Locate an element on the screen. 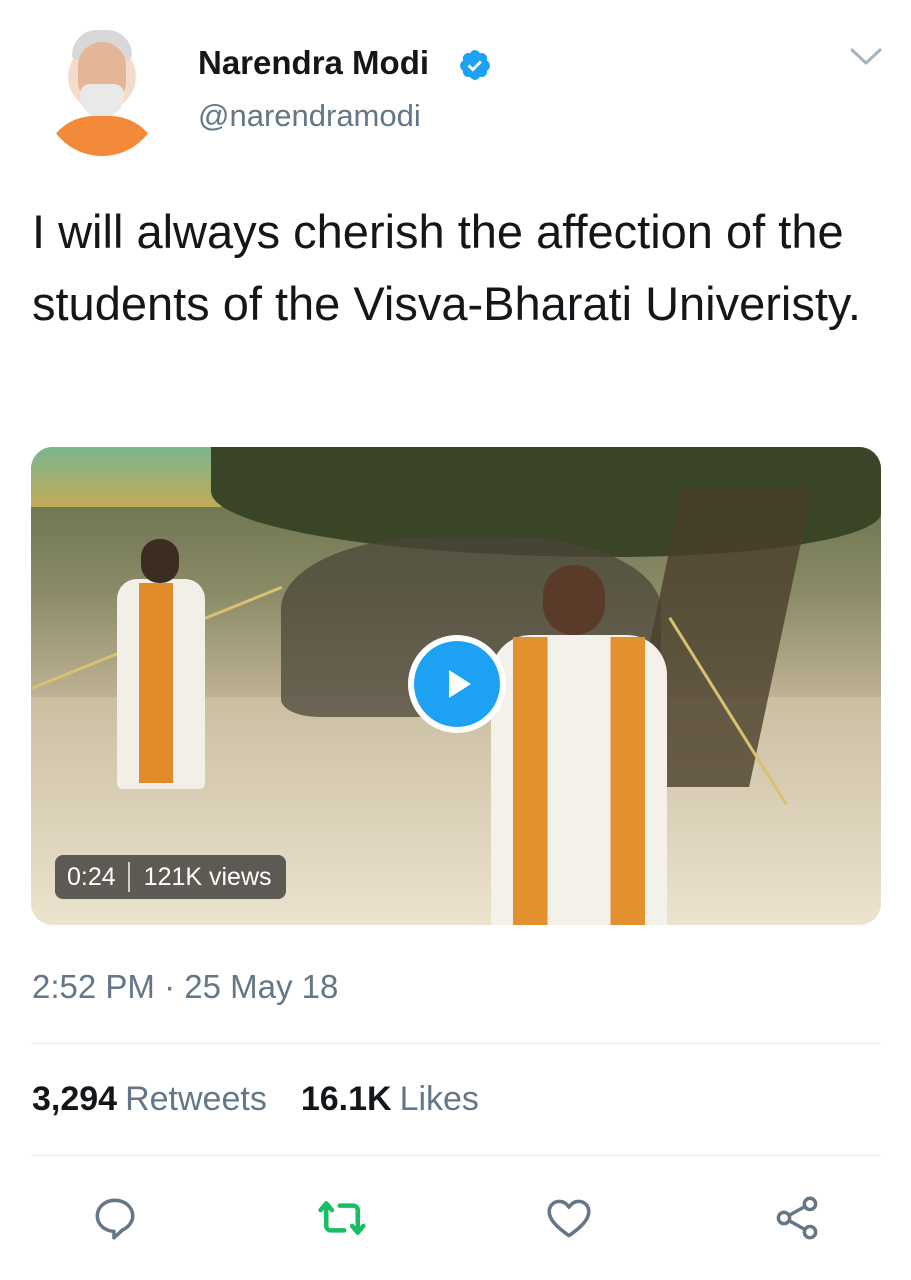 The height and width of the screenshot is (1280, 911). video-views: 121K views is located at coordinates (207, 876).